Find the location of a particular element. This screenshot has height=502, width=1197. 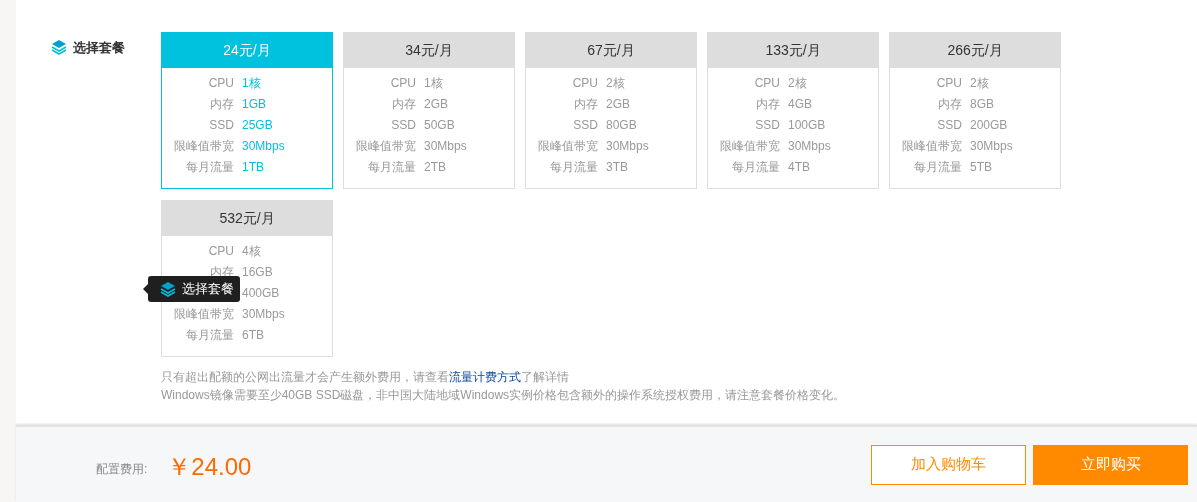

total-price: ￥24.00 is located at coordinates (209, 466).